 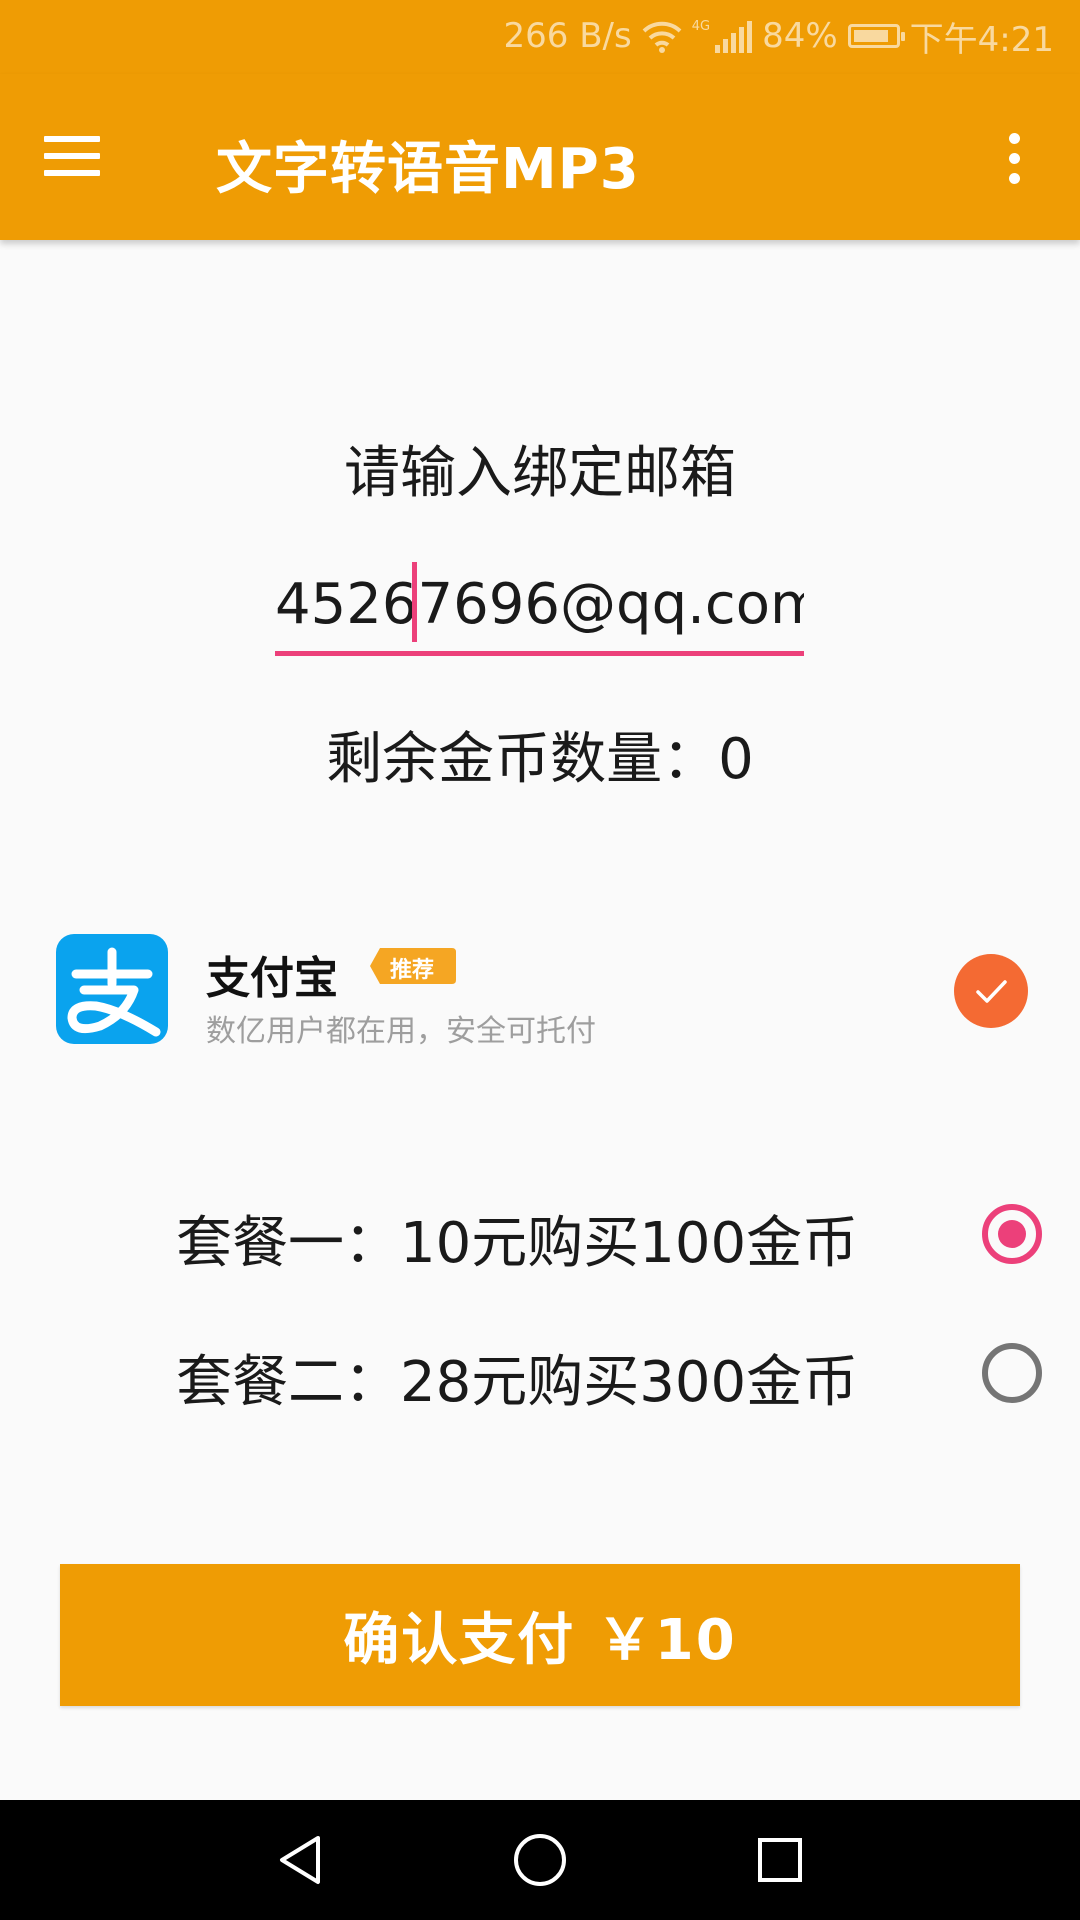 I want to click on status-bar: 266 B/s 4G 84% 下午4:21, so click(x=540, y=37).